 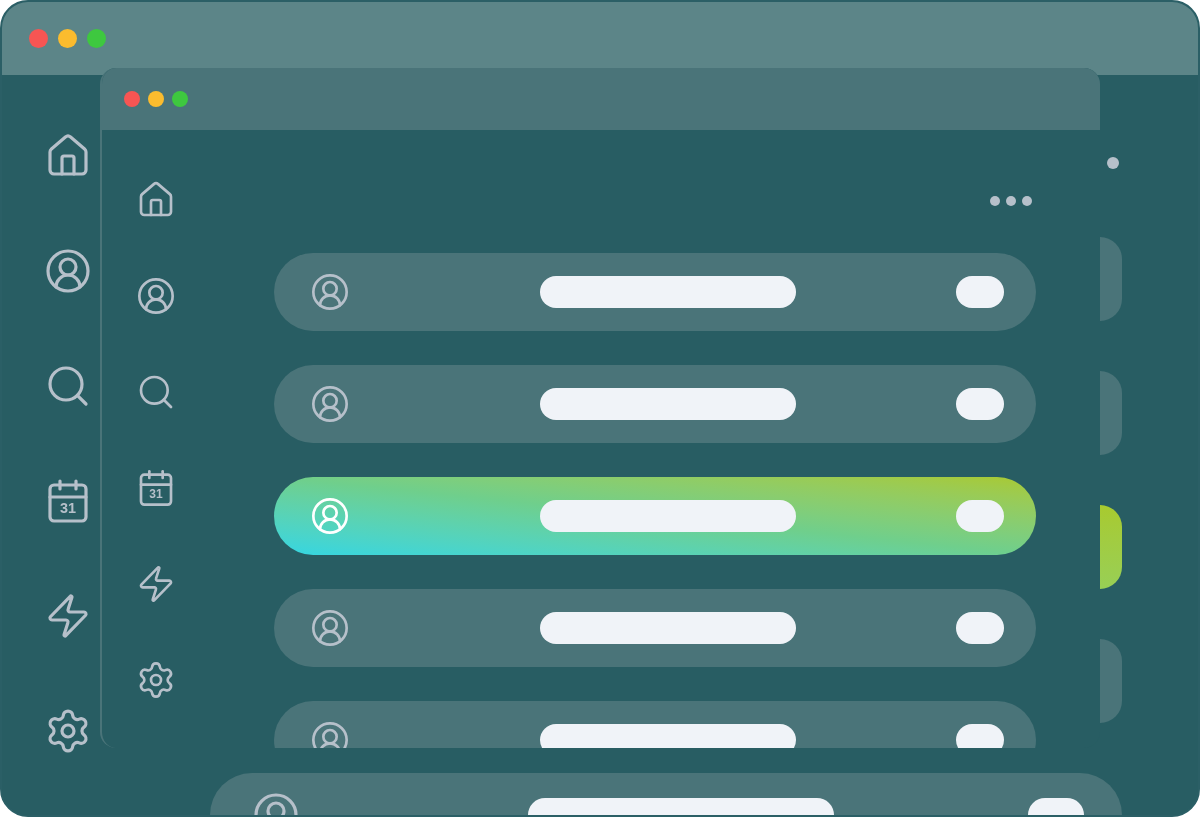 I want to click on maximize-button, so click(x=180, y=99).